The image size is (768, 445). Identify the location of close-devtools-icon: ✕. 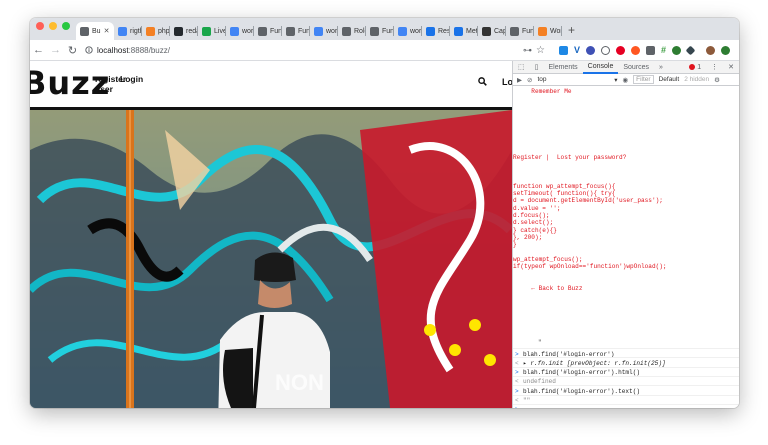
(731, 67).